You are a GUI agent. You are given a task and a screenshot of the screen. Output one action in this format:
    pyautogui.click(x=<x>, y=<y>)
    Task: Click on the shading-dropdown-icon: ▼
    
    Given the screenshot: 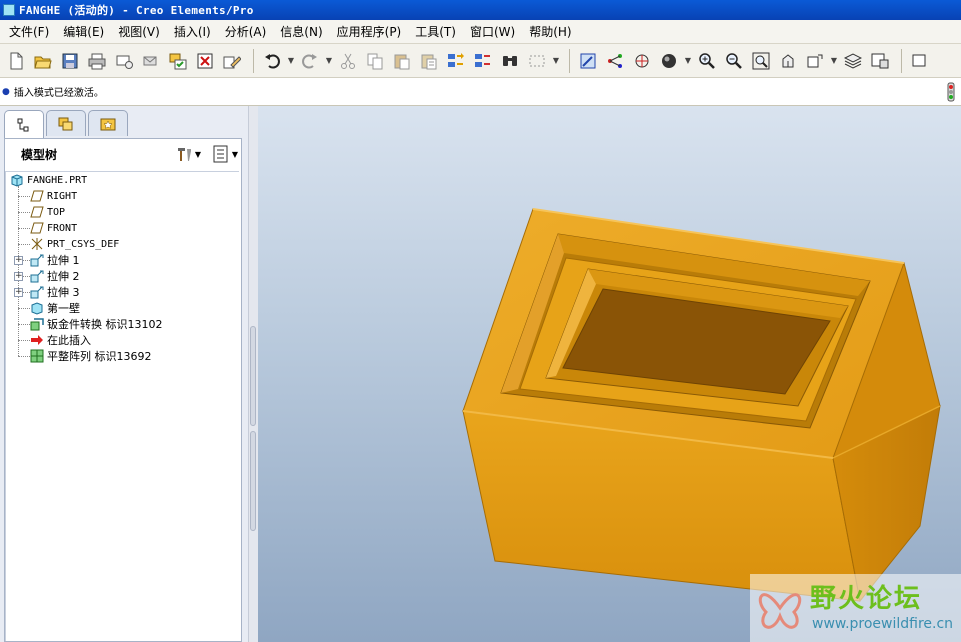 What is the action you would take?
    pyautogui.click(x=688, y=61)
    